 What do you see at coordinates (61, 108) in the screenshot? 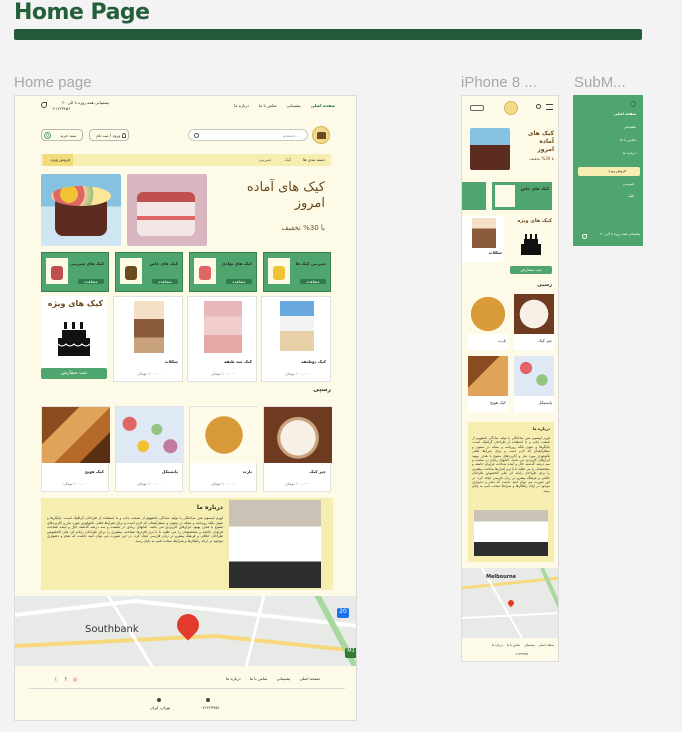
I see `support-phone: ۰۲۱۲۲۳۴۵۶` at bounding box center [61, 108].